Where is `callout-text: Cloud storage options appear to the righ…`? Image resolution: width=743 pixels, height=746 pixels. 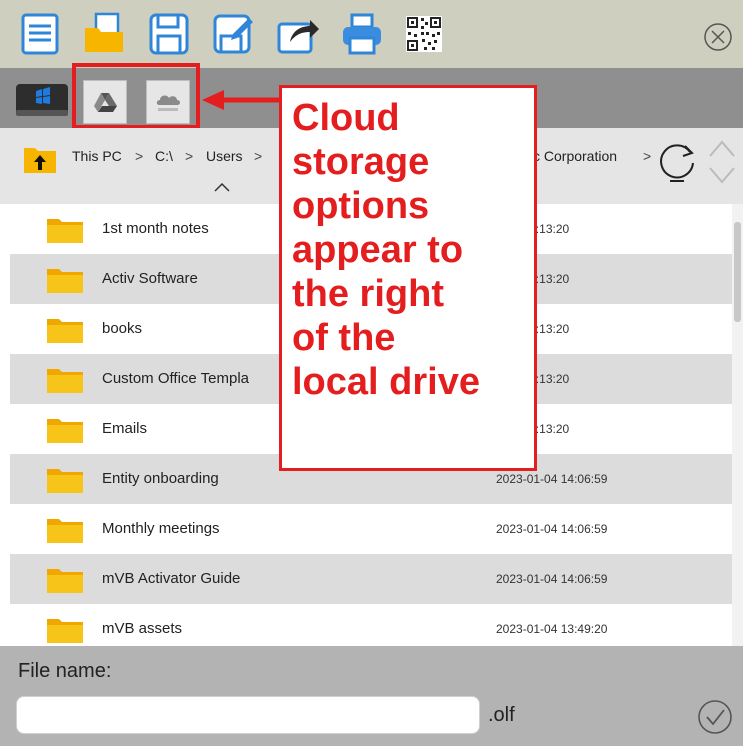
callout-text: Cloud storage options appear to the righ… is located at coordinates (386, 250).